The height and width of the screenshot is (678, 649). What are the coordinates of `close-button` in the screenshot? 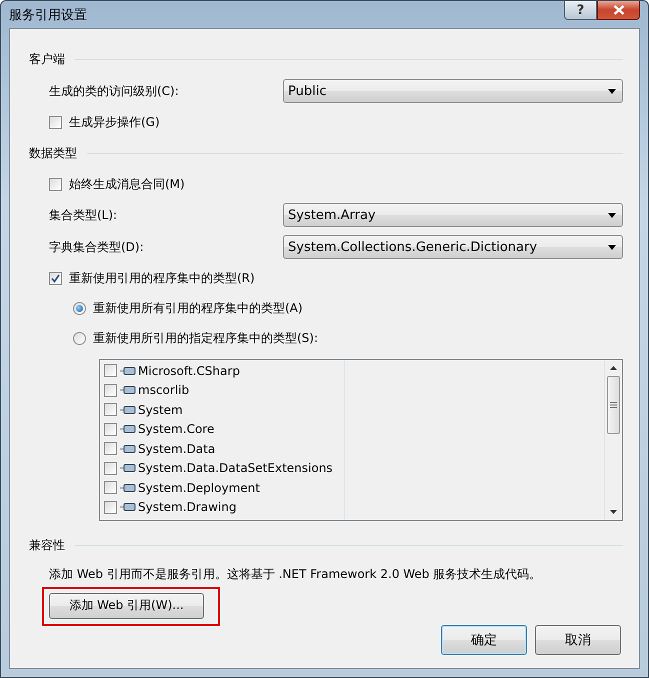 It's located at (618, 10).